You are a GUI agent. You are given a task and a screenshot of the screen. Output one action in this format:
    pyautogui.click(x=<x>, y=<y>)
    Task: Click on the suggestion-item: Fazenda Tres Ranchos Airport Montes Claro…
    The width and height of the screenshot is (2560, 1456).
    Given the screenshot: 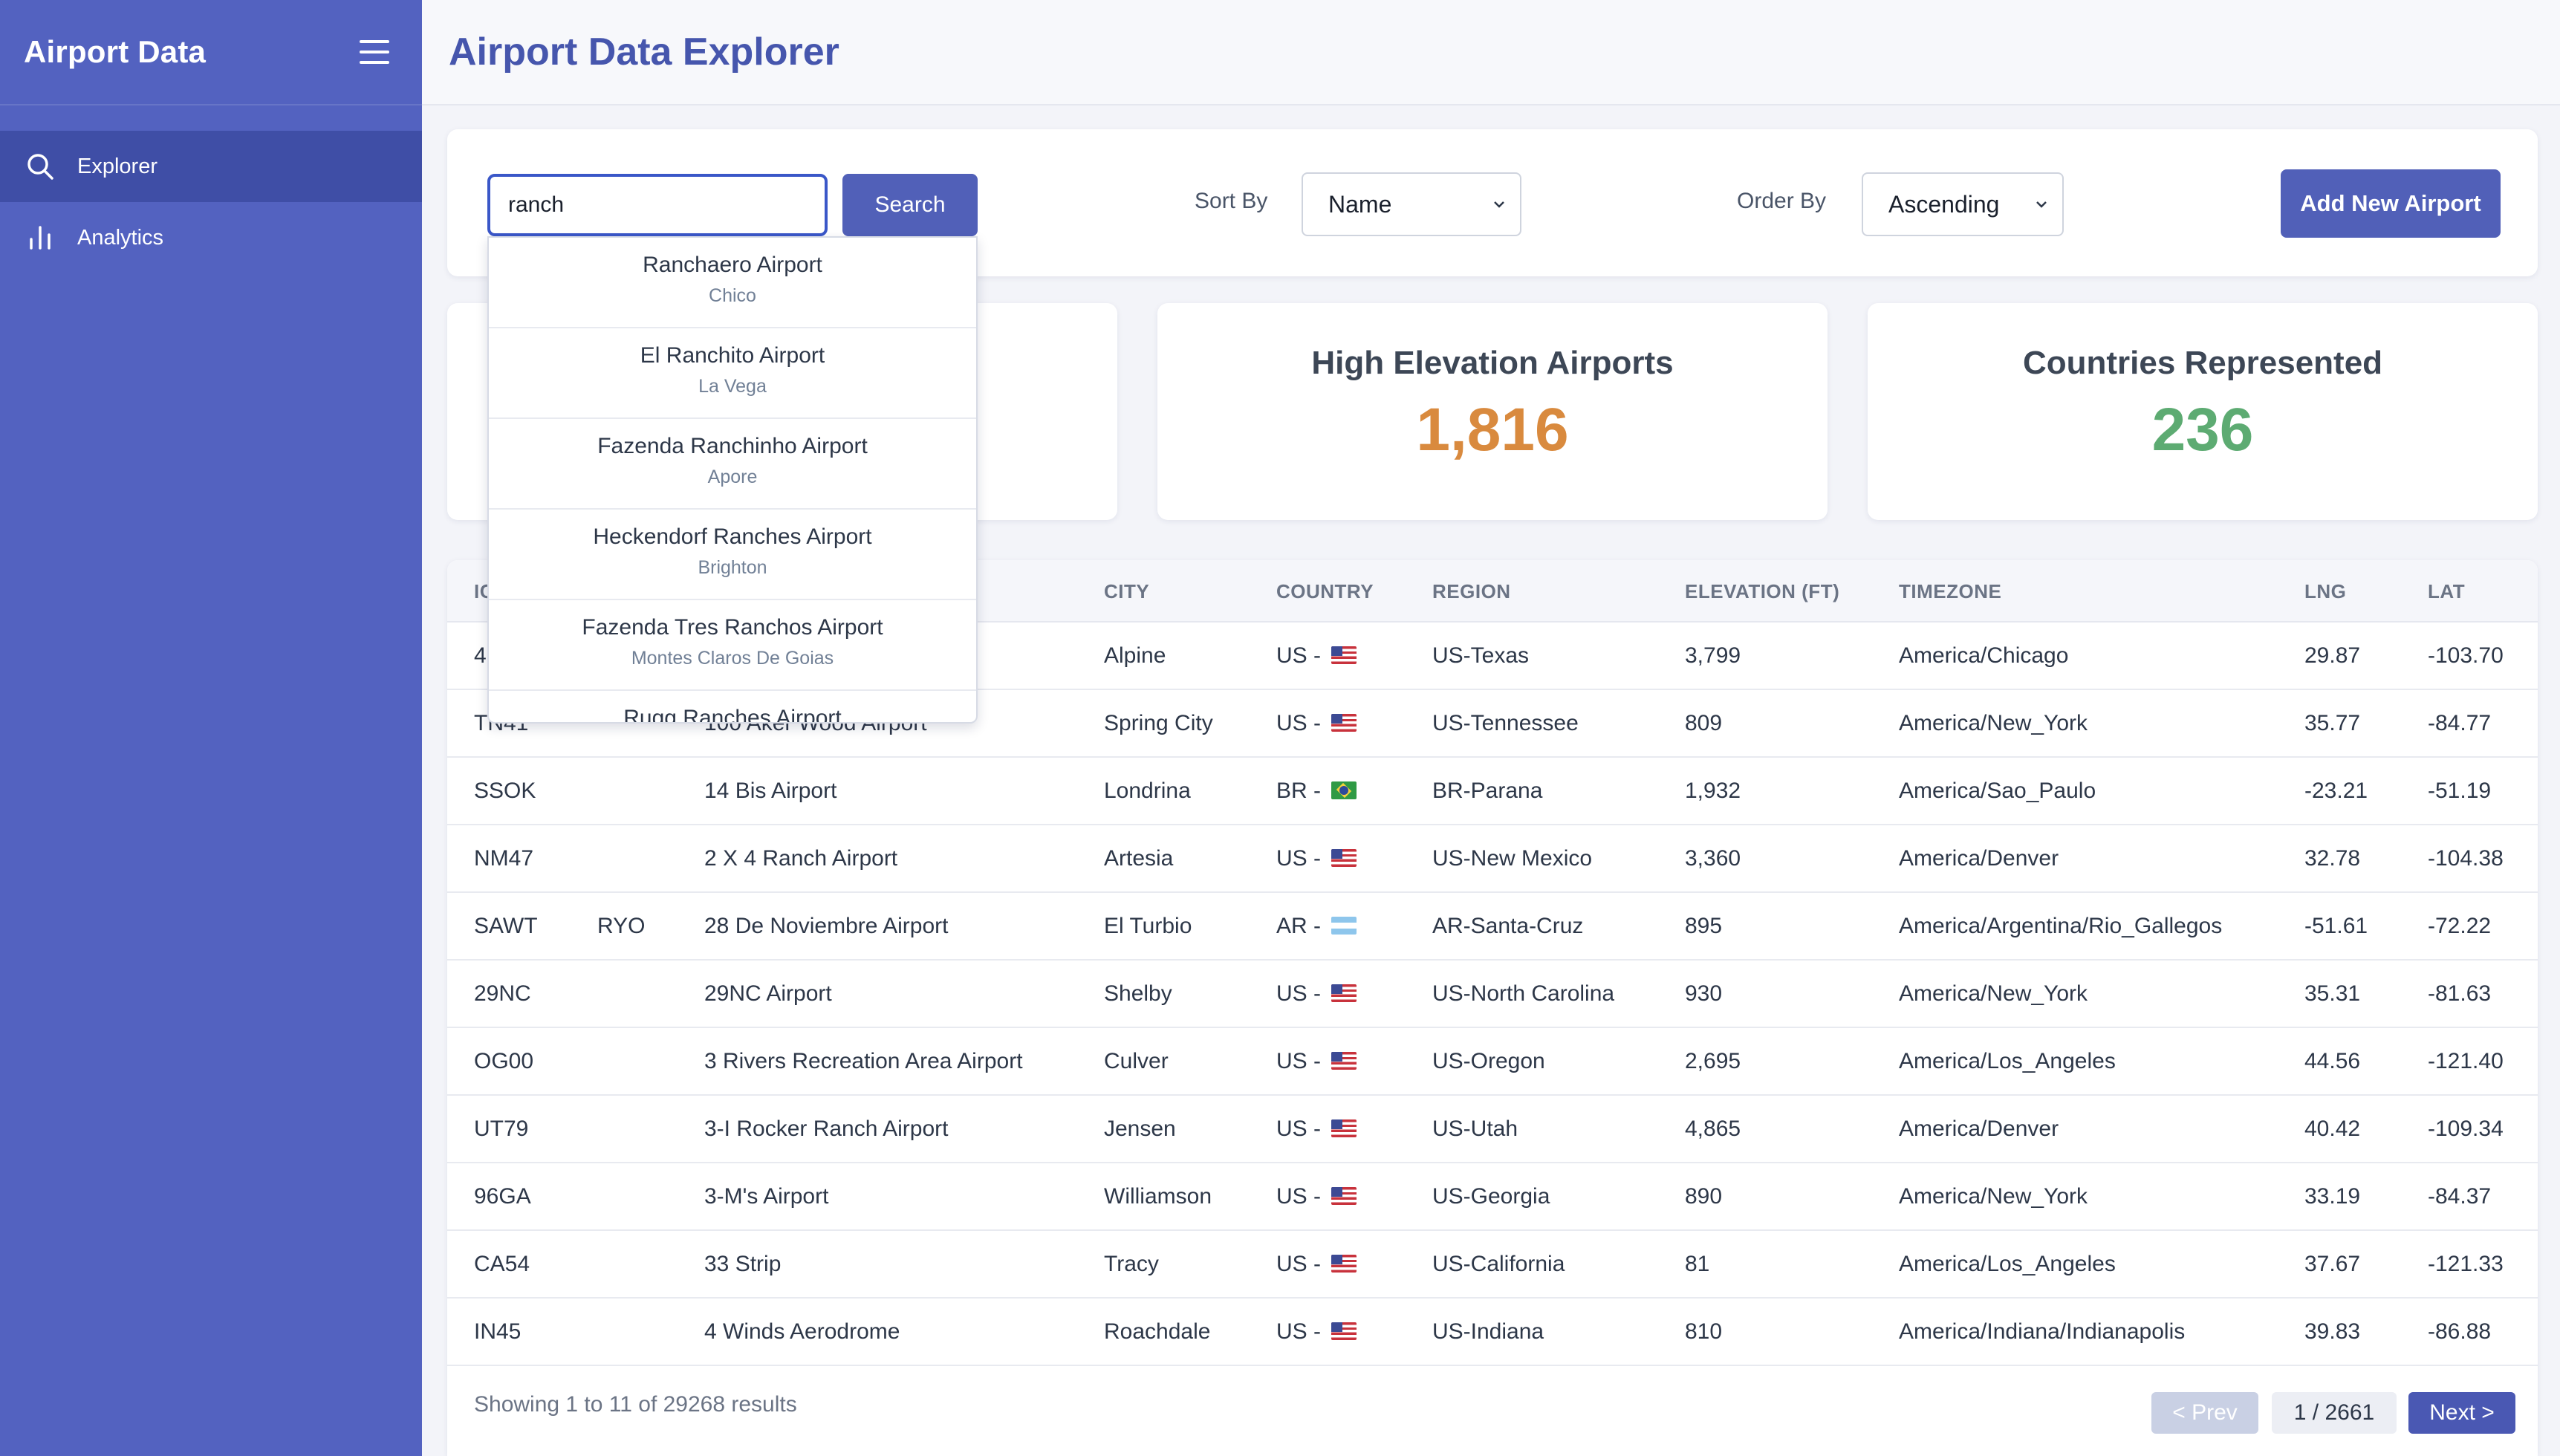 What is the action you would take?
    pyautogui.click(x=733, y=645)
    